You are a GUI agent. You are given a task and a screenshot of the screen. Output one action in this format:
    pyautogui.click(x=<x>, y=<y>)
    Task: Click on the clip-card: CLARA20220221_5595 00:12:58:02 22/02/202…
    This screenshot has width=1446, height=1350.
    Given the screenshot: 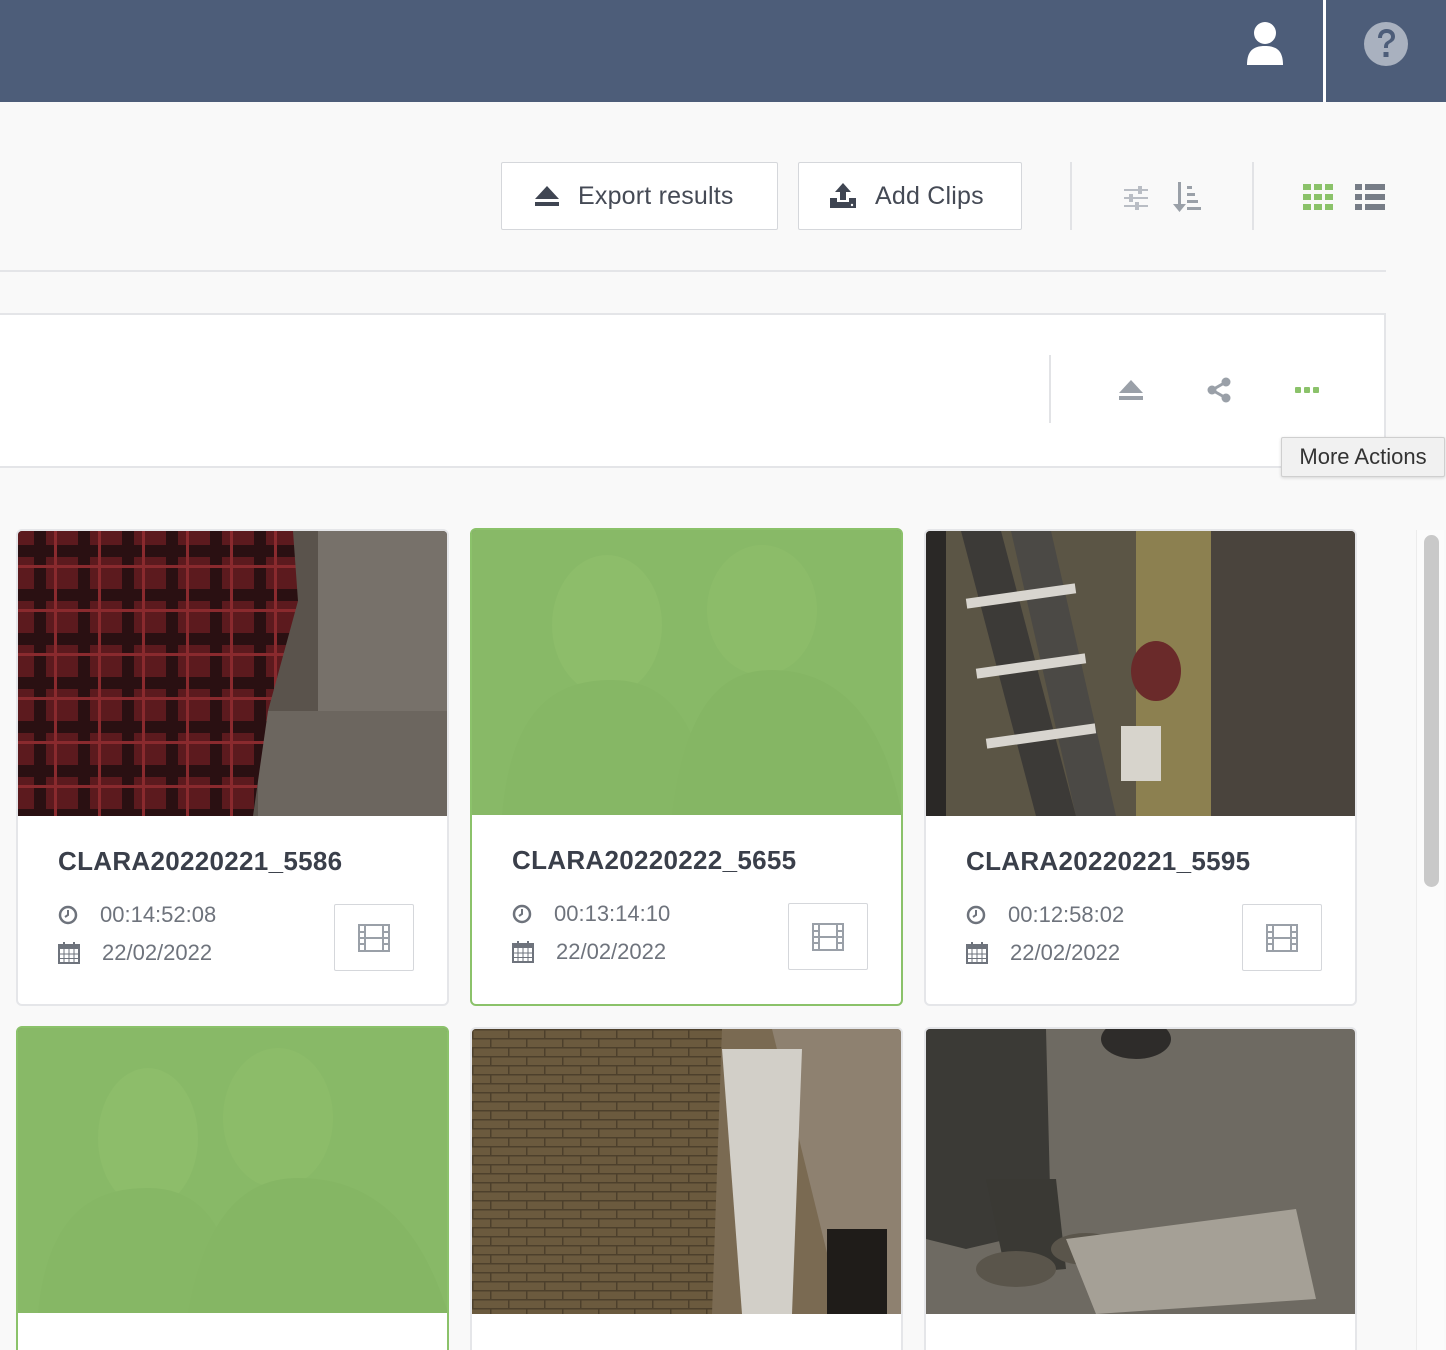 What is the action you would take?
    pyautogui.click(x=1140, y=767)
    